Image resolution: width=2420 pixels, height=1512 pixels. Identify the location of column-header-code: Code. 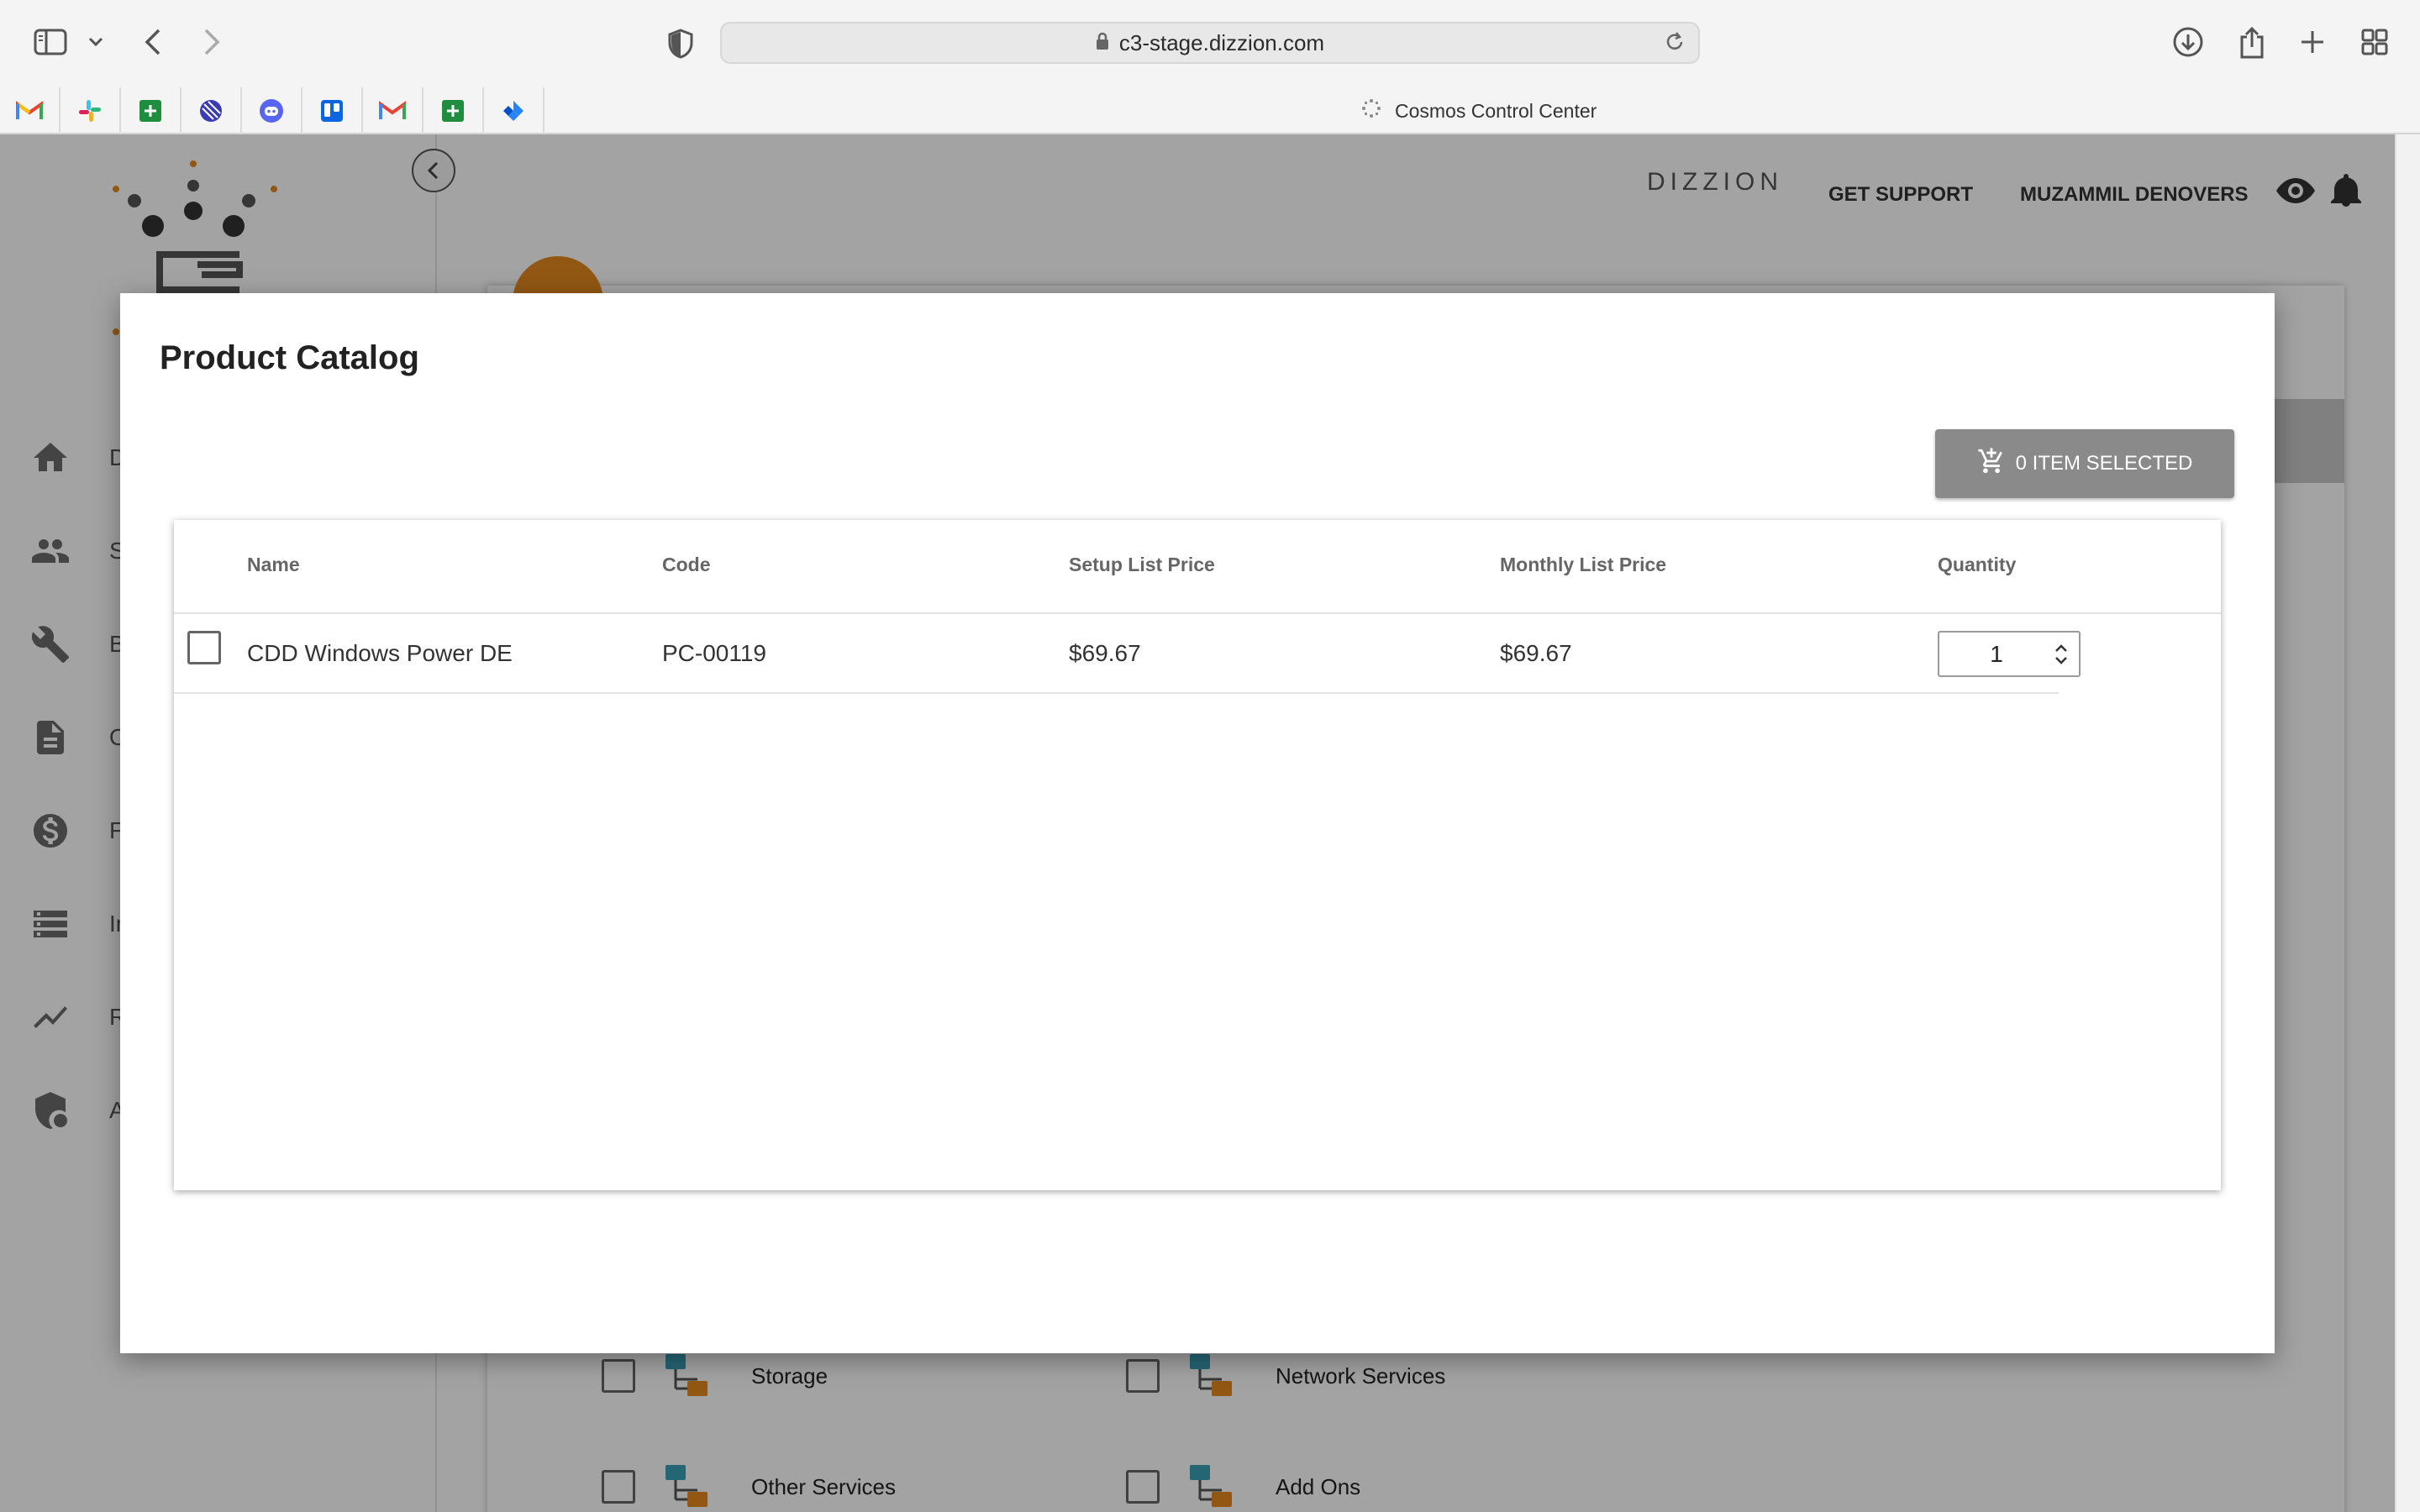
(687, 565).